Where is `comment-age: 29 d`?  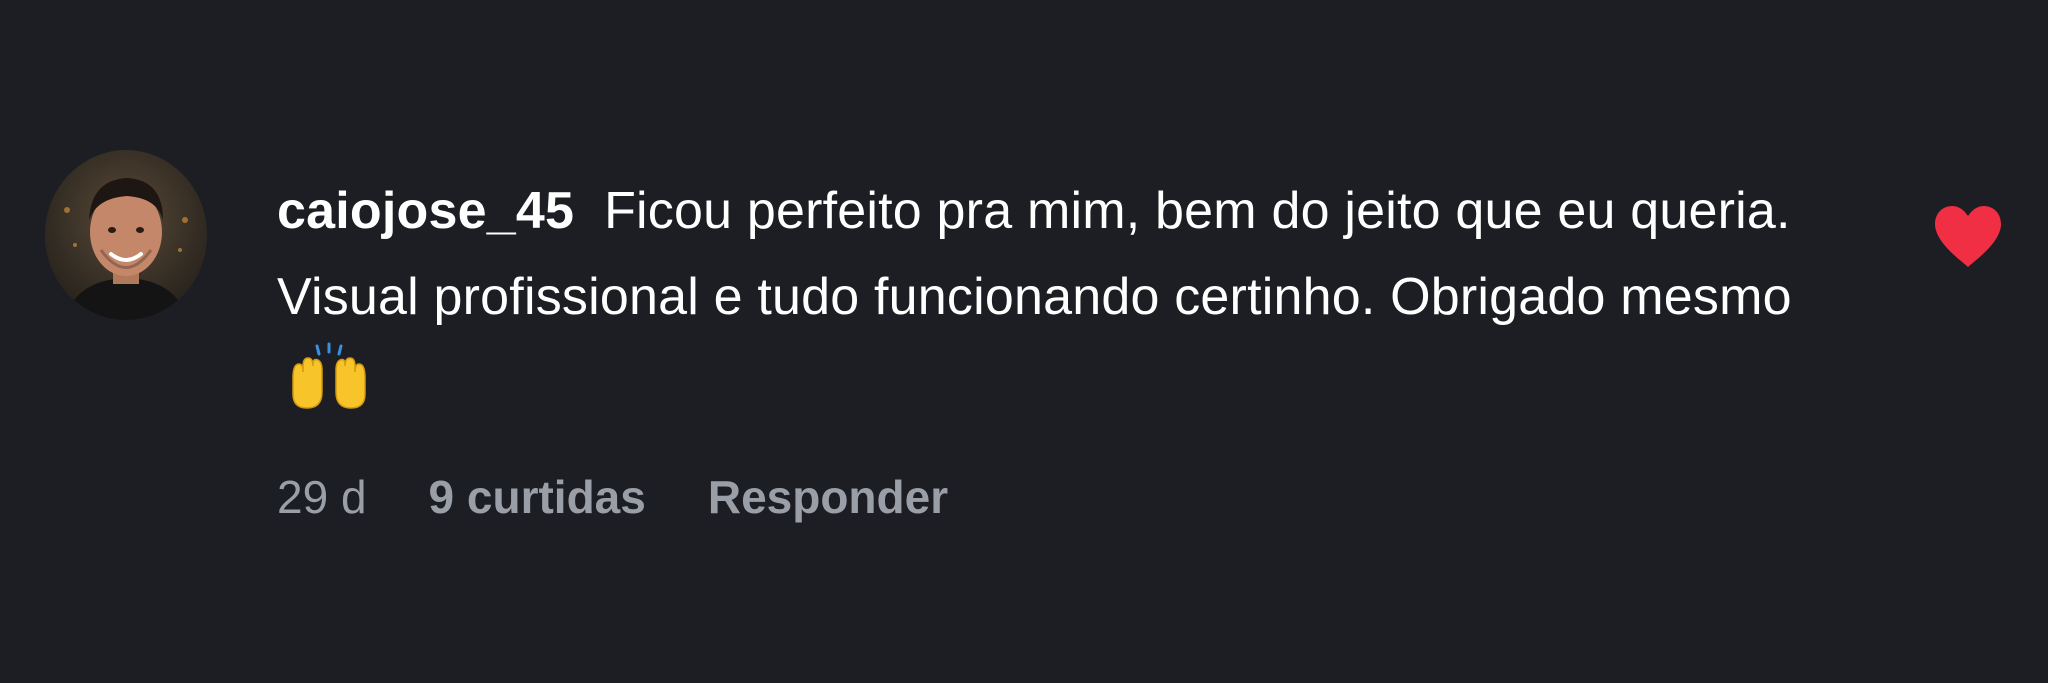
comment-age: 29 d is located at coordinates (322, 497).